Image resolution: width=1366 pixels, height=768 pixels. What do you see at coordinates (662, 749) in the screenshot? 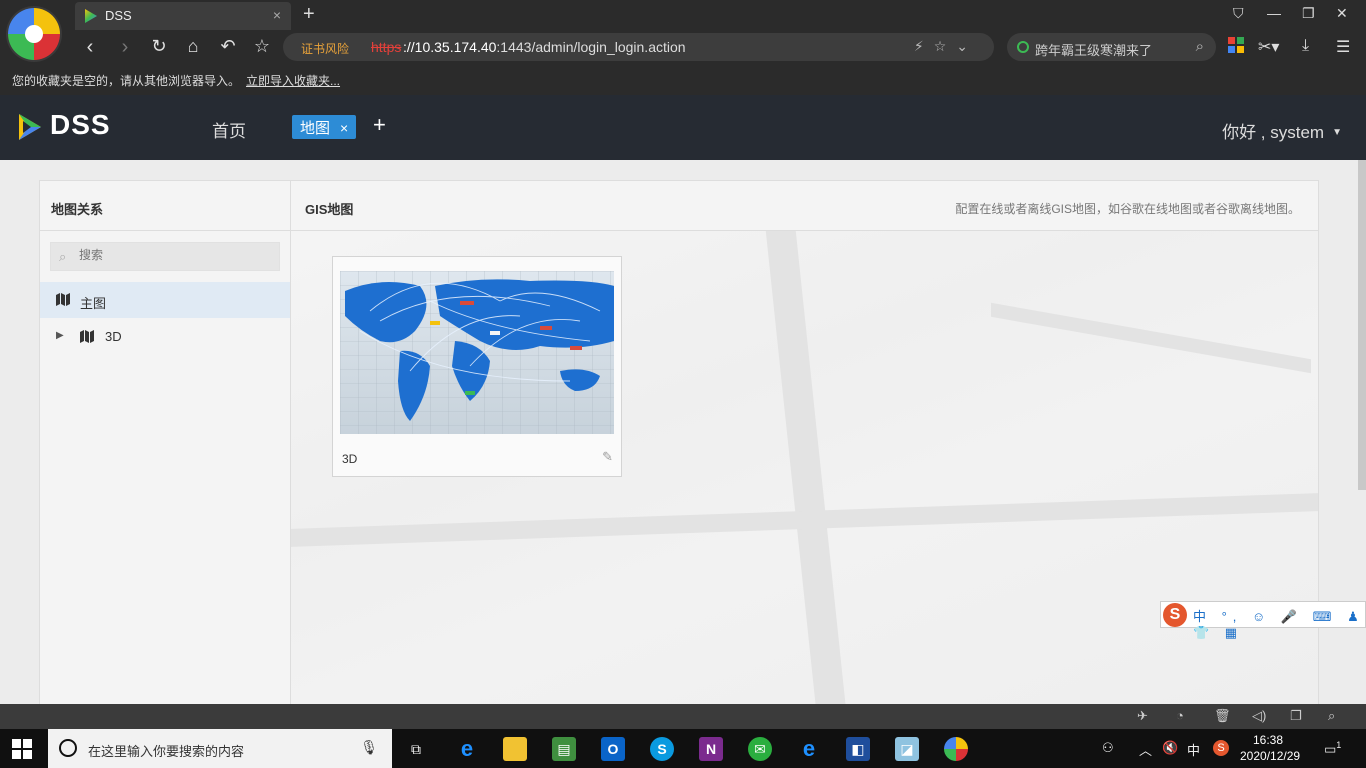
I see `skype-icon: S` at bounding box center [662, 749].